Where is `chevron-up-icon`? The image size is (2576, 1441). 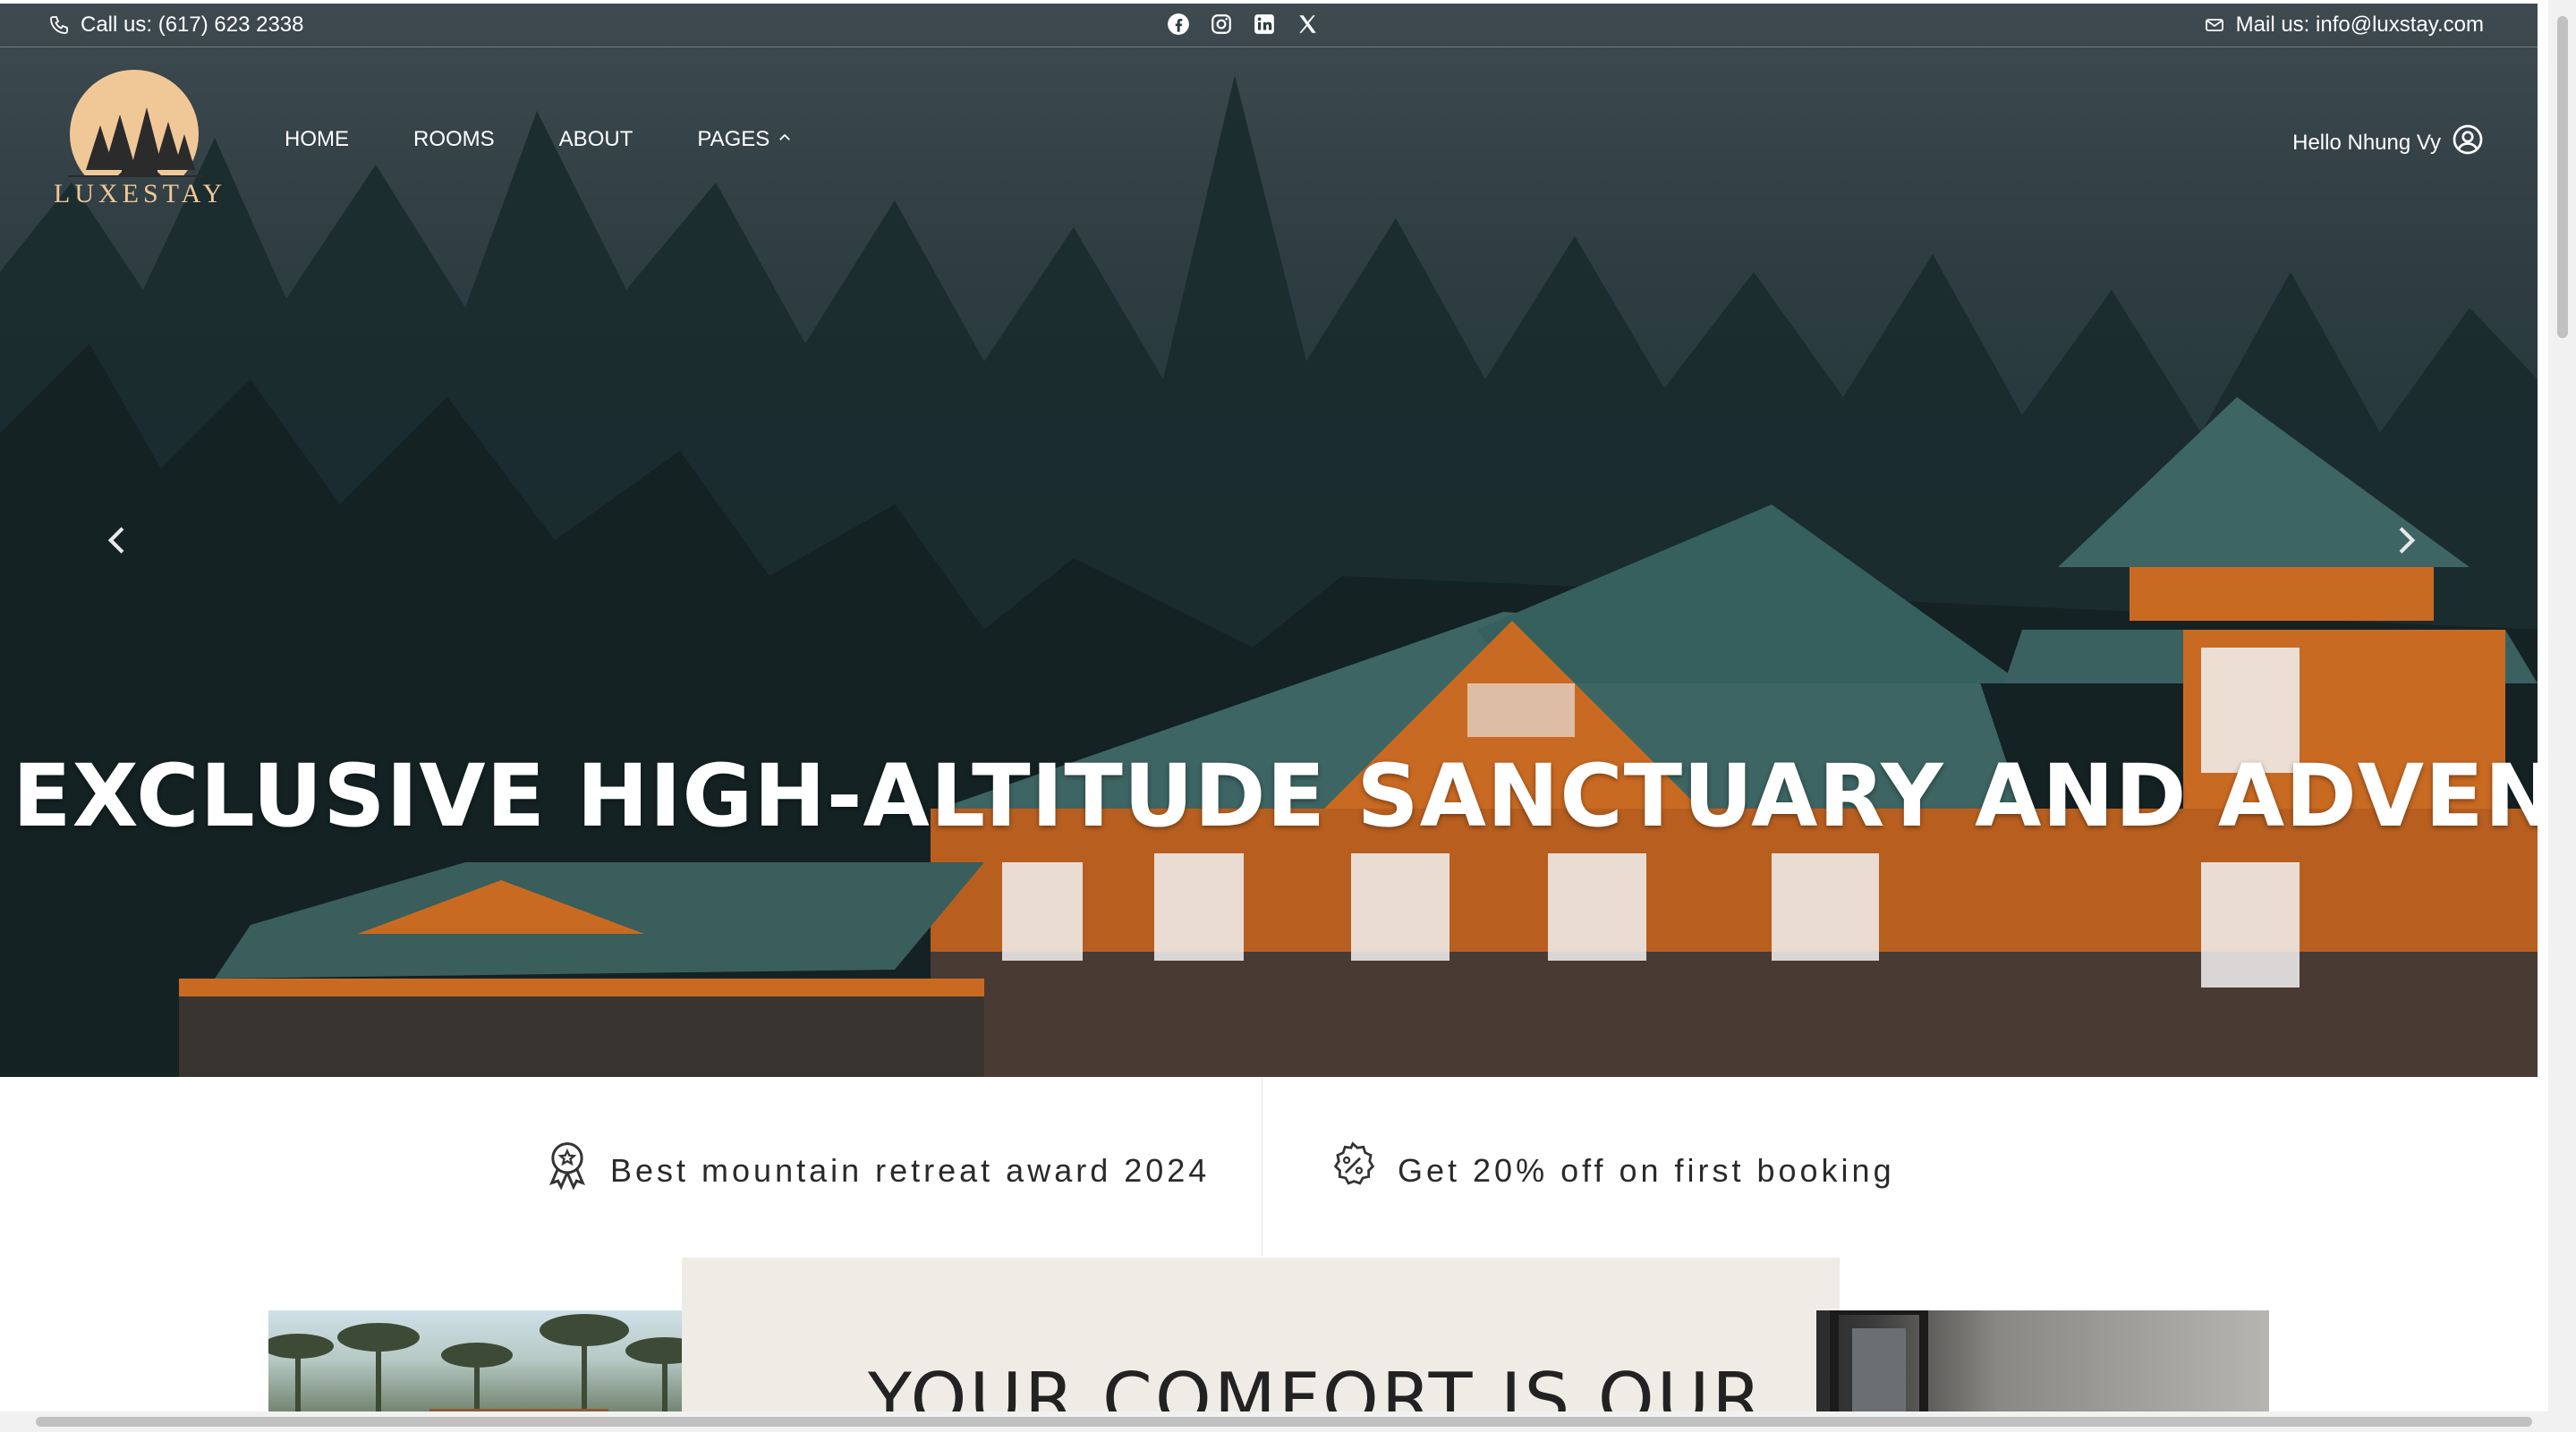
chevron-up-icon is located at coordinates (785, 139).